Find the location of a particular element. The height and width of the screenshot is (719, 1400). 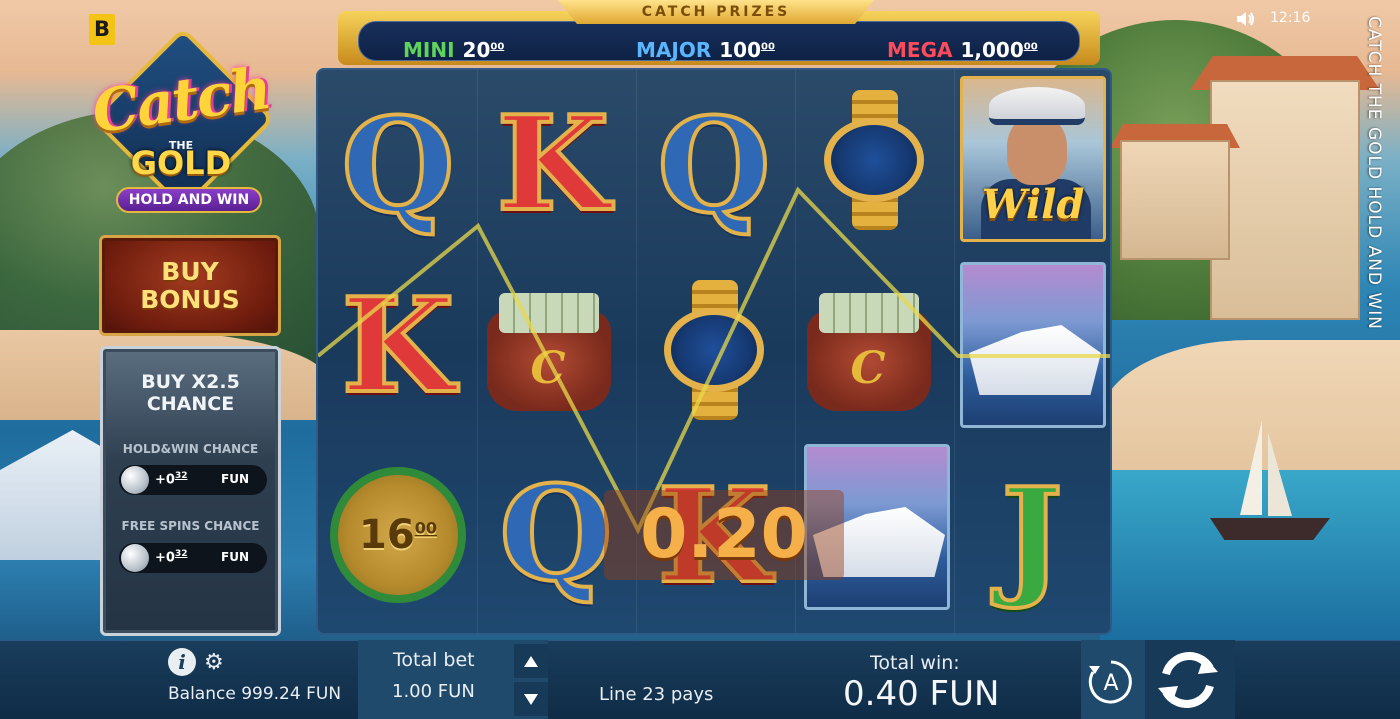

arrow-up-icon is located at coordinates (531, 661).